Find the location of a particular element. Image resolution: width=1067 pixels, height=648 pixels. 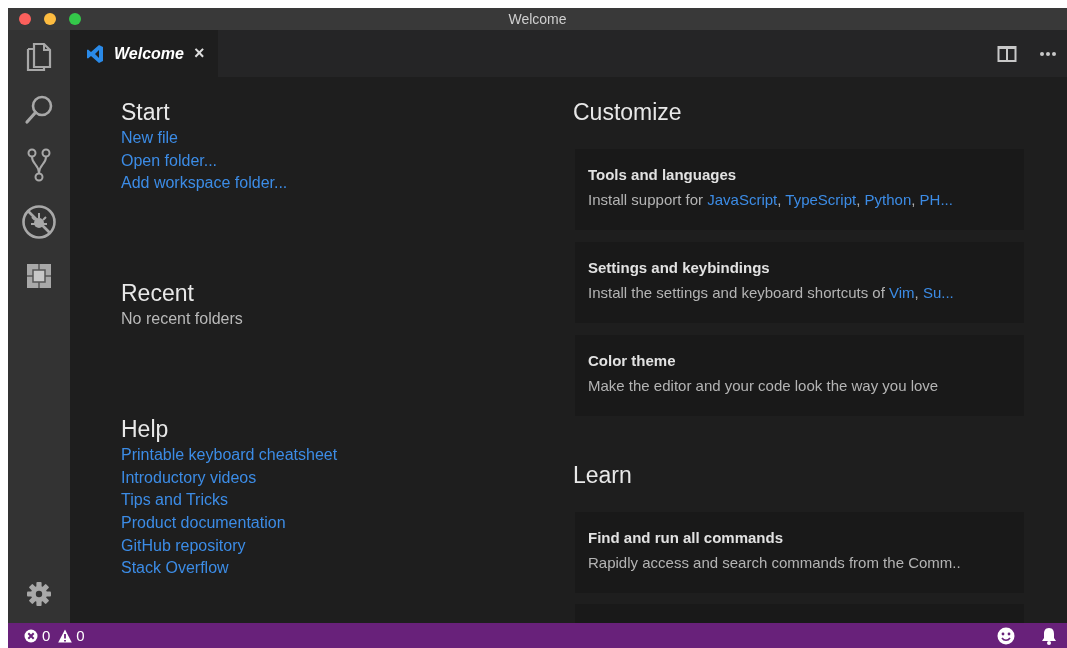

link: Tips and Tricks is located at coordinates (174, 500).